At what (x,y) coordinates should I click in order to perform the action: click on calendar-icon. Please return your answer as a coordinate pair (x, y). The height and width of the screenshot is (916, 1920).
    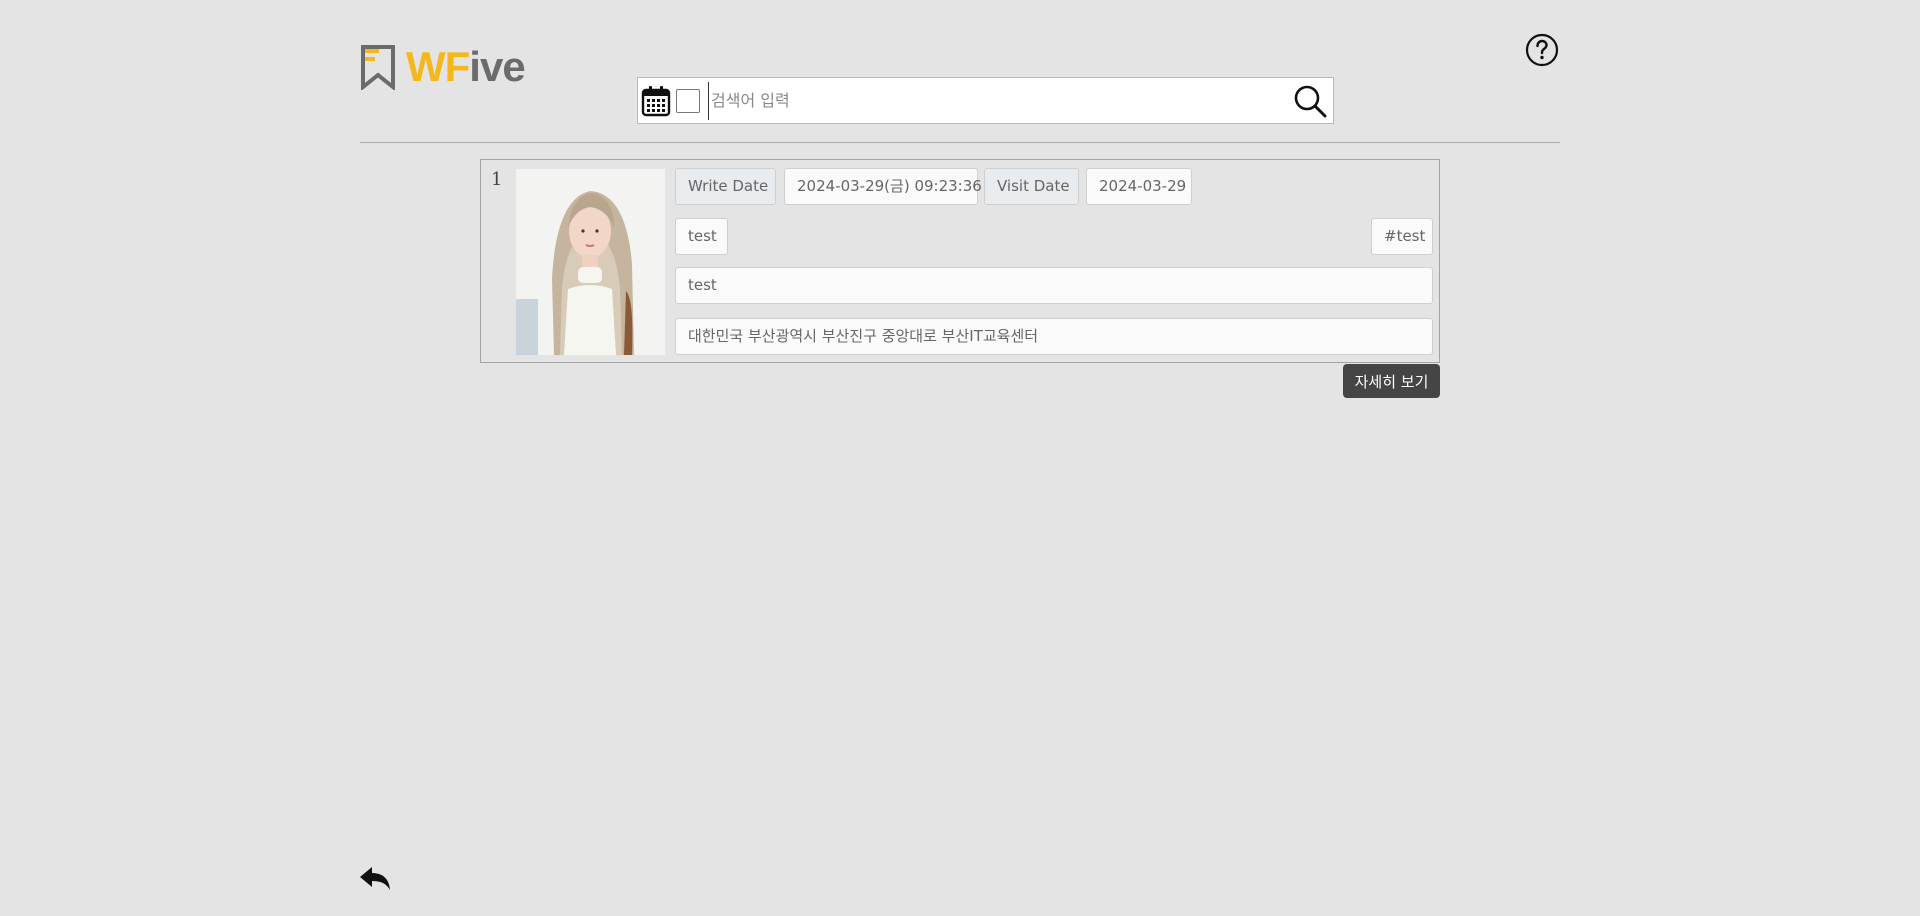
    Looking at the image, I should click on (656, 101).